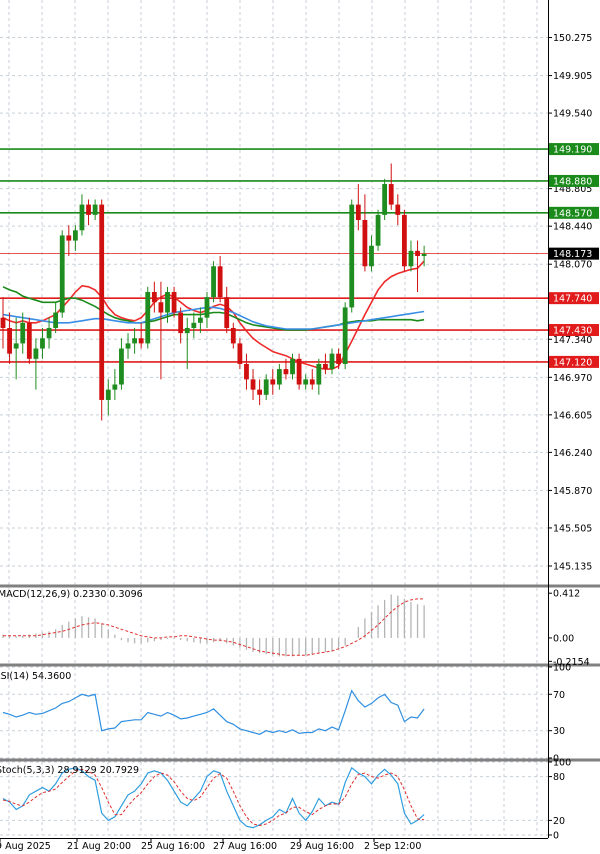 This screenshot has height=854, width=600. Describe the element at coordinates (572, 566) in the screenshot. I see `price-axis-label: 145.135` at that location.